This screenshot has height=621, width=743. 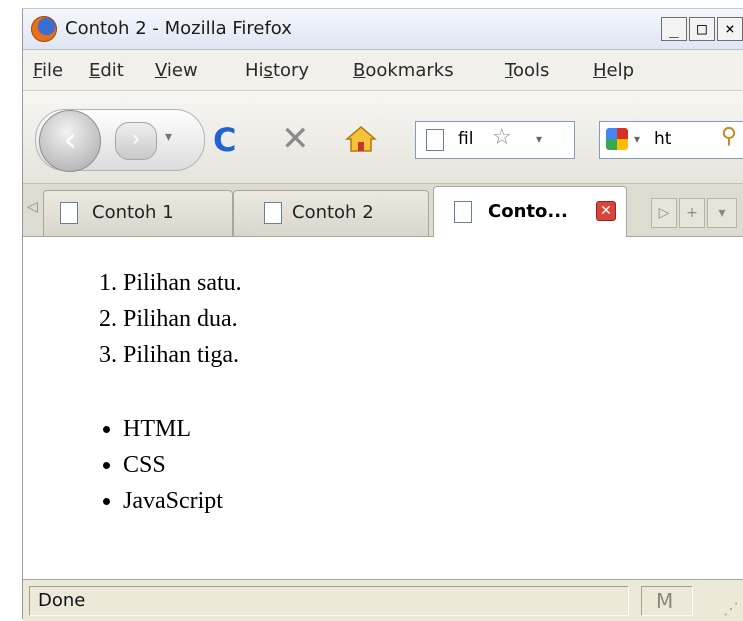 I want to click on url-text: fil, so click(x=465, y=139).